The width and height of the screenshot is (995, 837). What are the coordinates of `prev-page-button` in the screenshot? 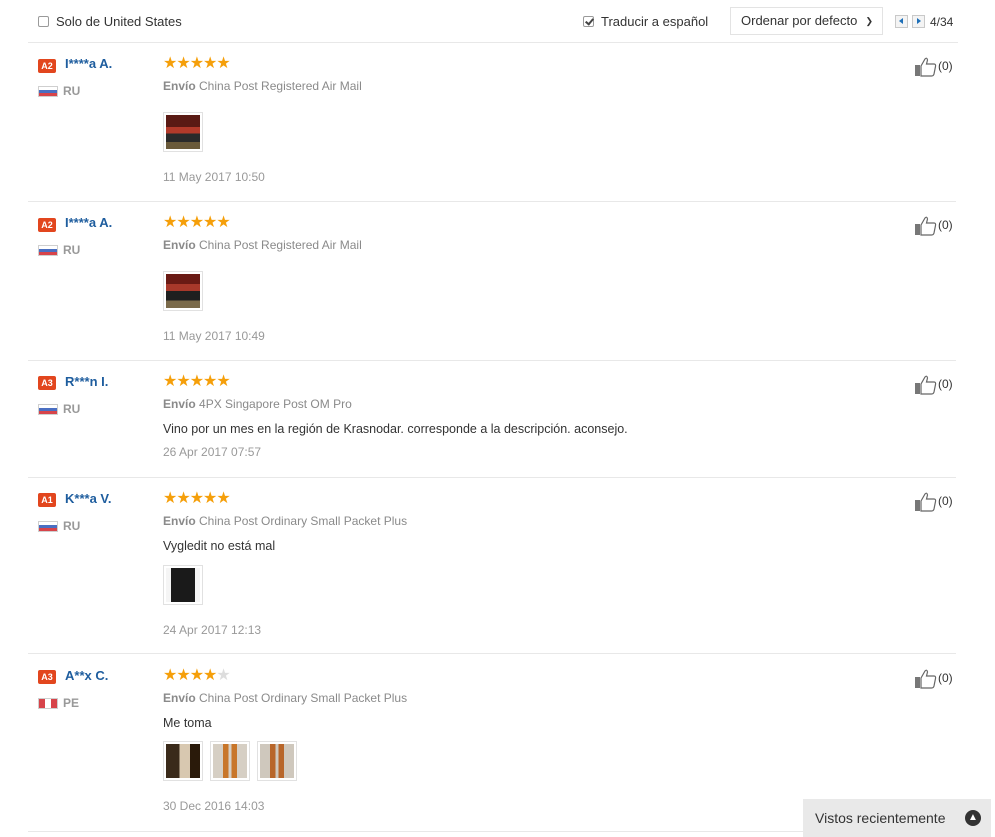 It's located at (901, 21).